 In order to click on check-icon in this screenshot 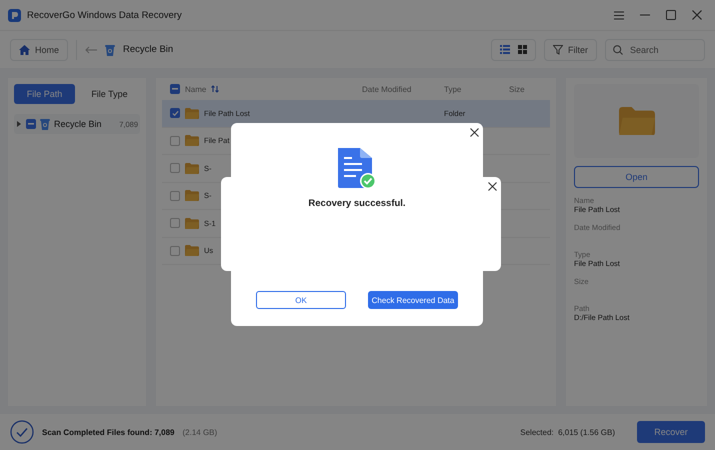, I will do `click(175, 113)`.